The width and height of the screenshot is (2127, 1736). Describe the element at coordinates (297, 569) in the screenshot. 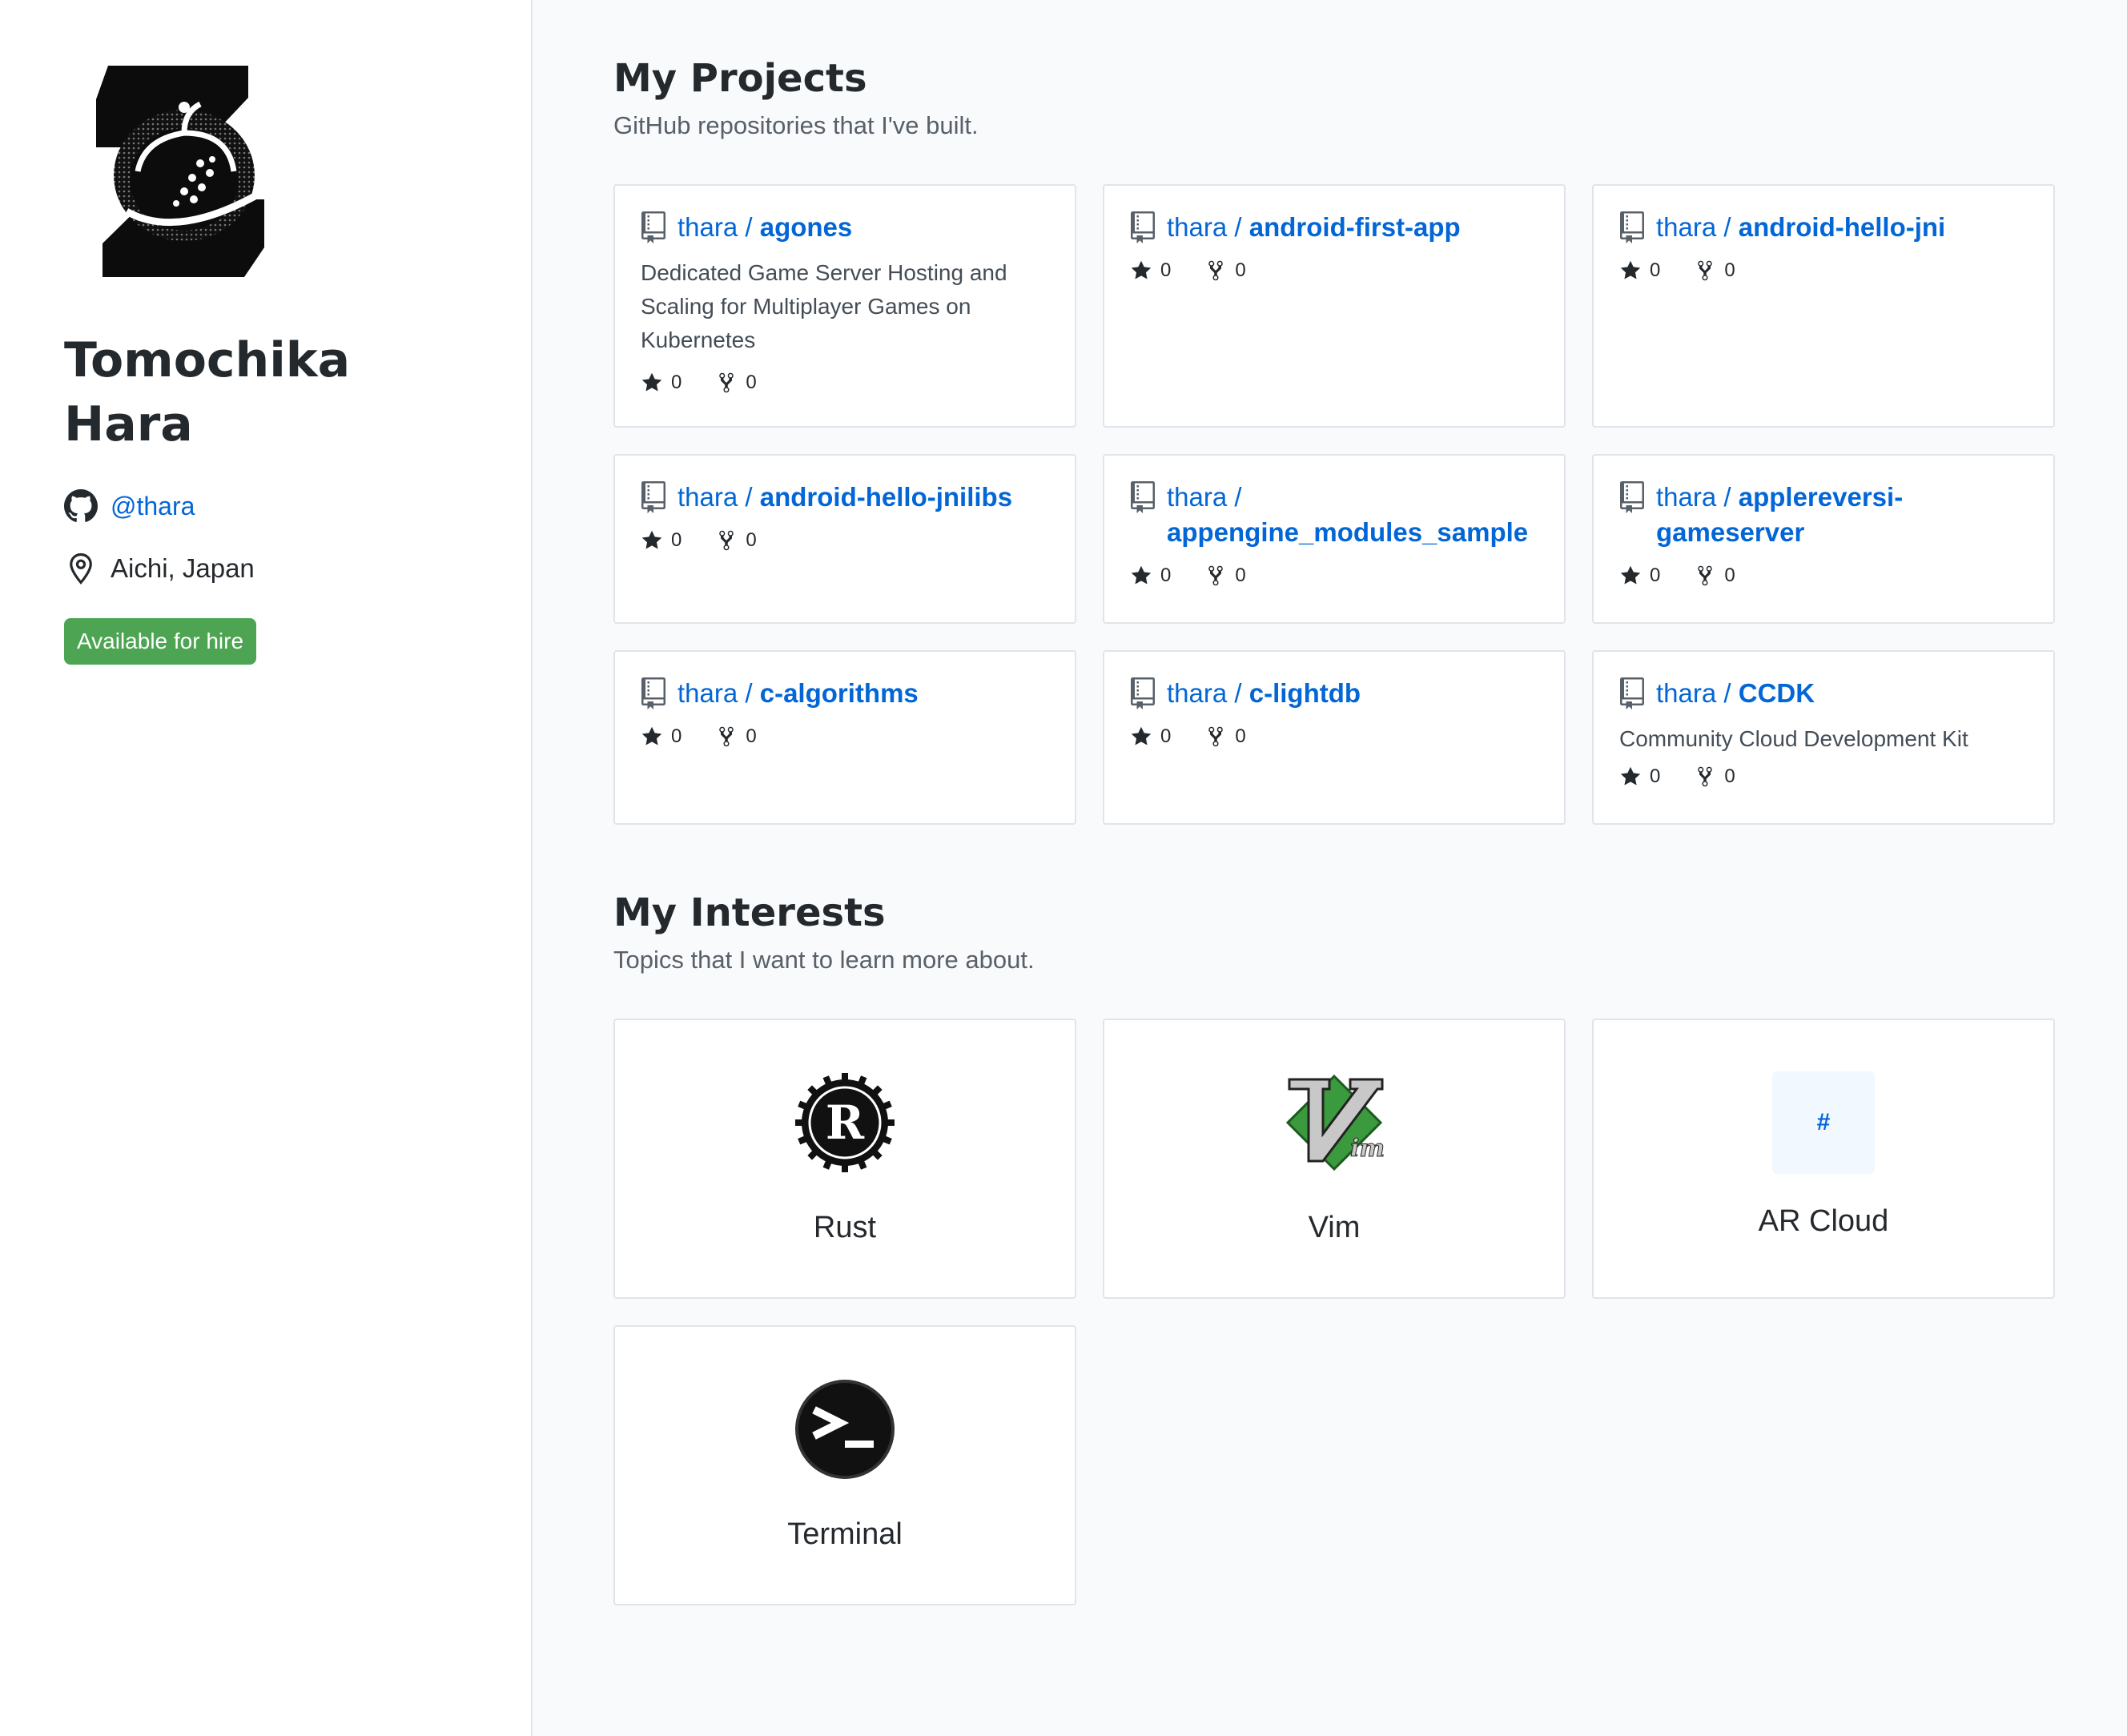

I see `location-row: Aichi, Japan` at that location.